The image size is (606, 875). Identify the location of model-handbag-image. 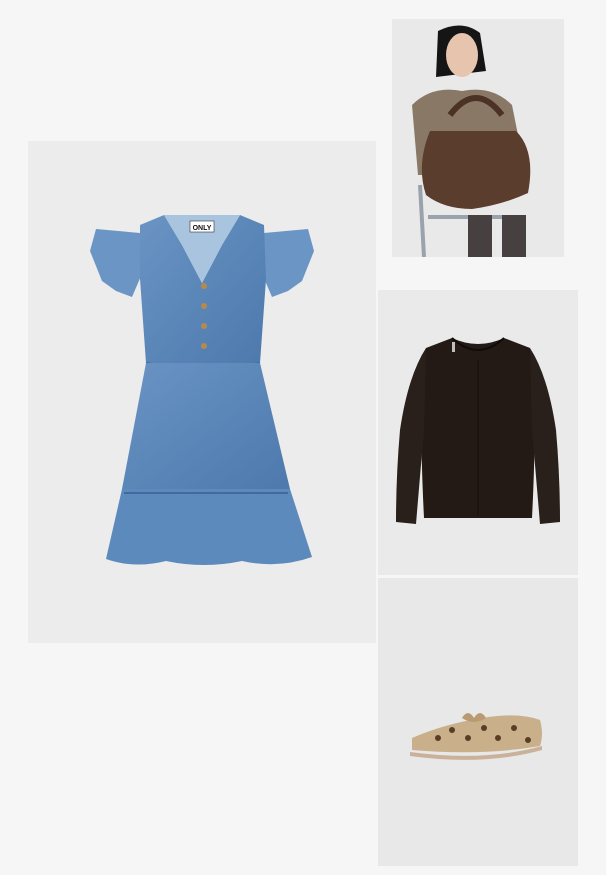
(478, 138).